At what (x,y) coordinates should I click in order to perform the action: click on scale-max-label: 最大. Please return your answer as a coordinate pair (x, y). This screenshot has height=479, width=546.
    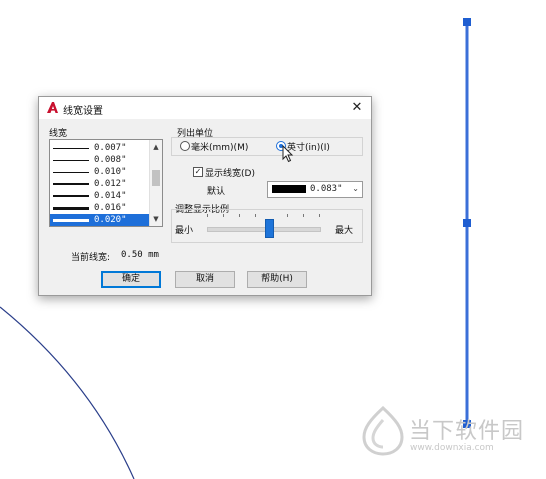
    Looking at the image, I should click on (344, 231).